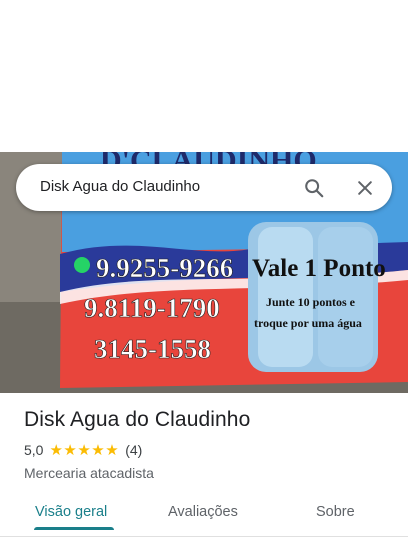 The image size is (408, 544). I want to click on close-icon, so click(365, 188).